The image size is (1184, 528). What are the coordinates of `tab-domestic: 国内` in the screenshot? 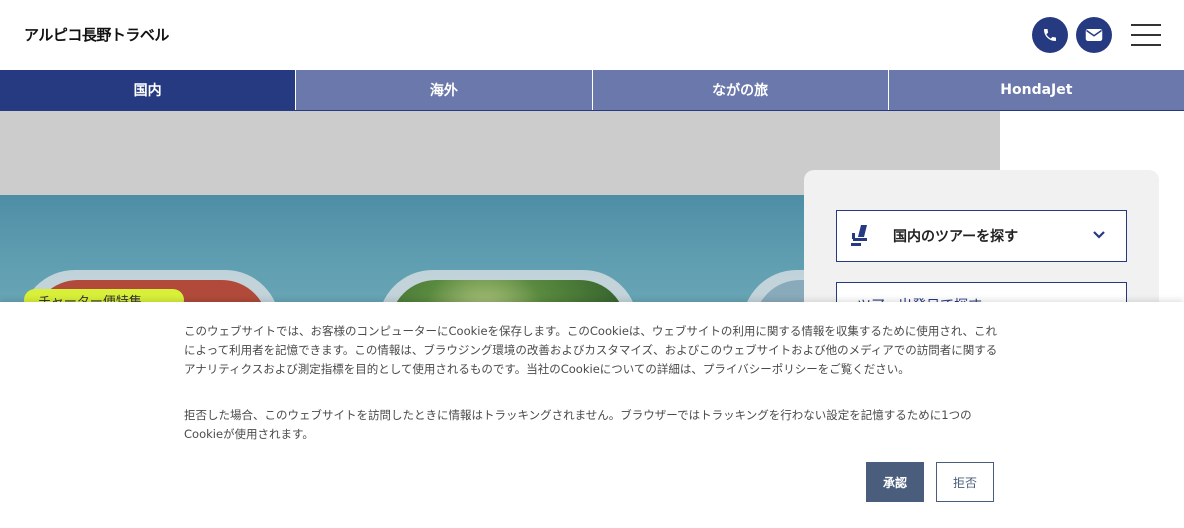 It's located at (148, 90).